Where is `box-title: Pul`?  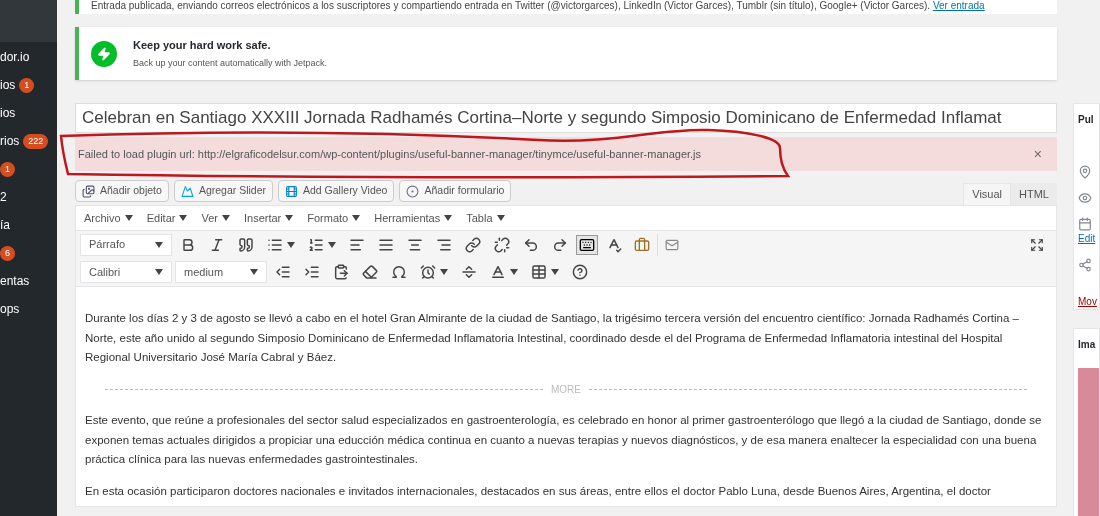 box-title: Pul is located at coordinates (1086, 120).